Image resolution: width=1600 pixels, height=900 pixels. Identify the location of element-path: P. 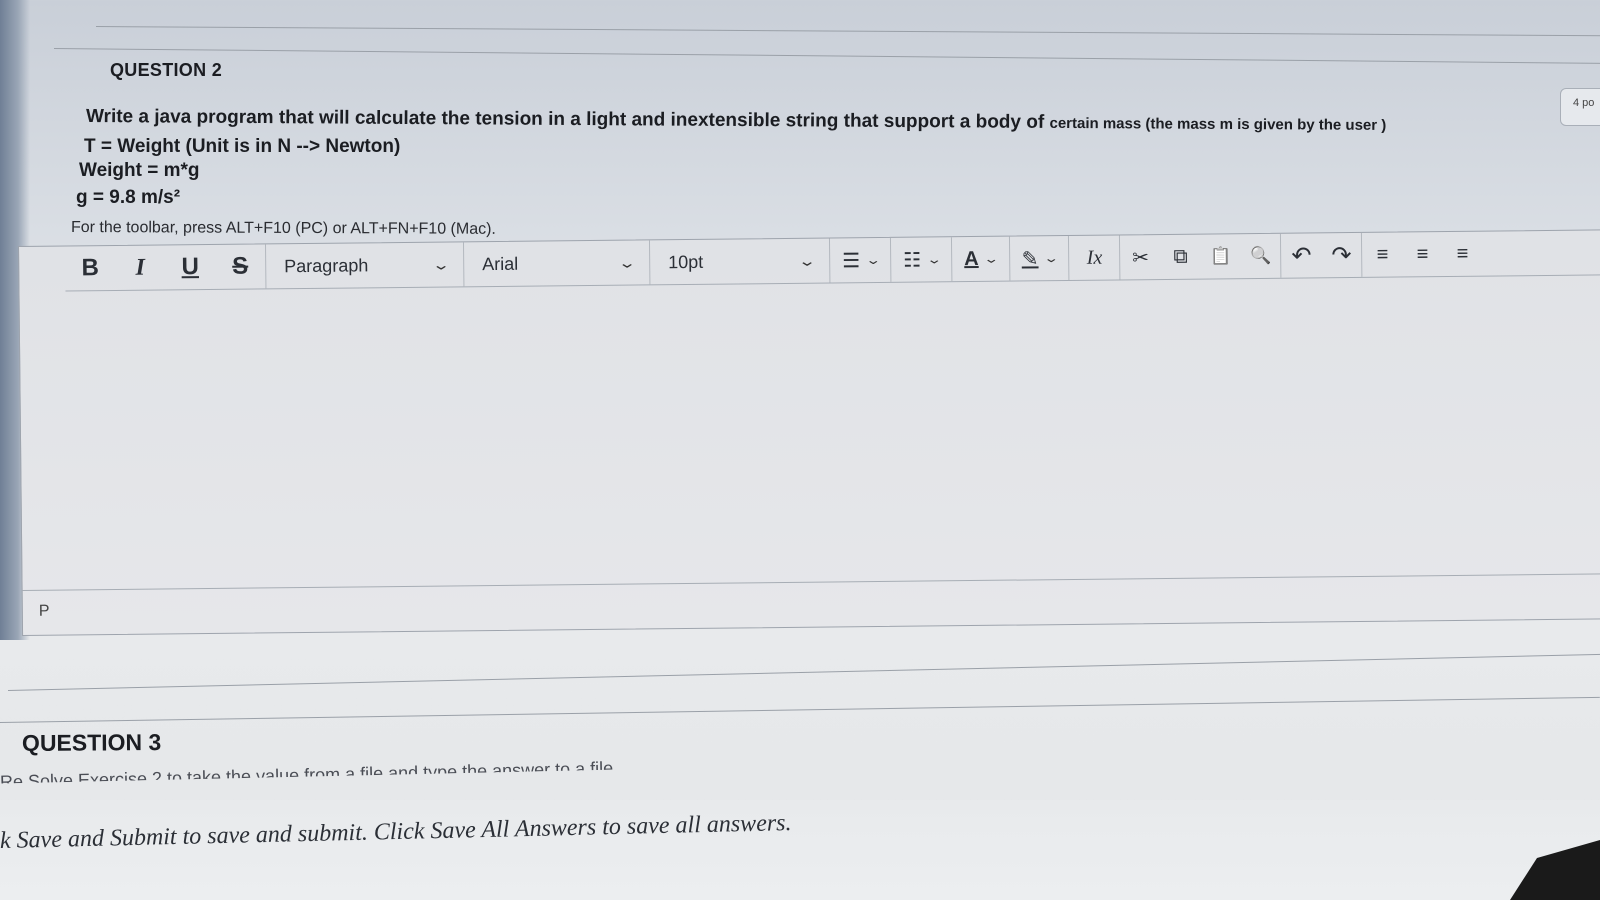
(44, 612).